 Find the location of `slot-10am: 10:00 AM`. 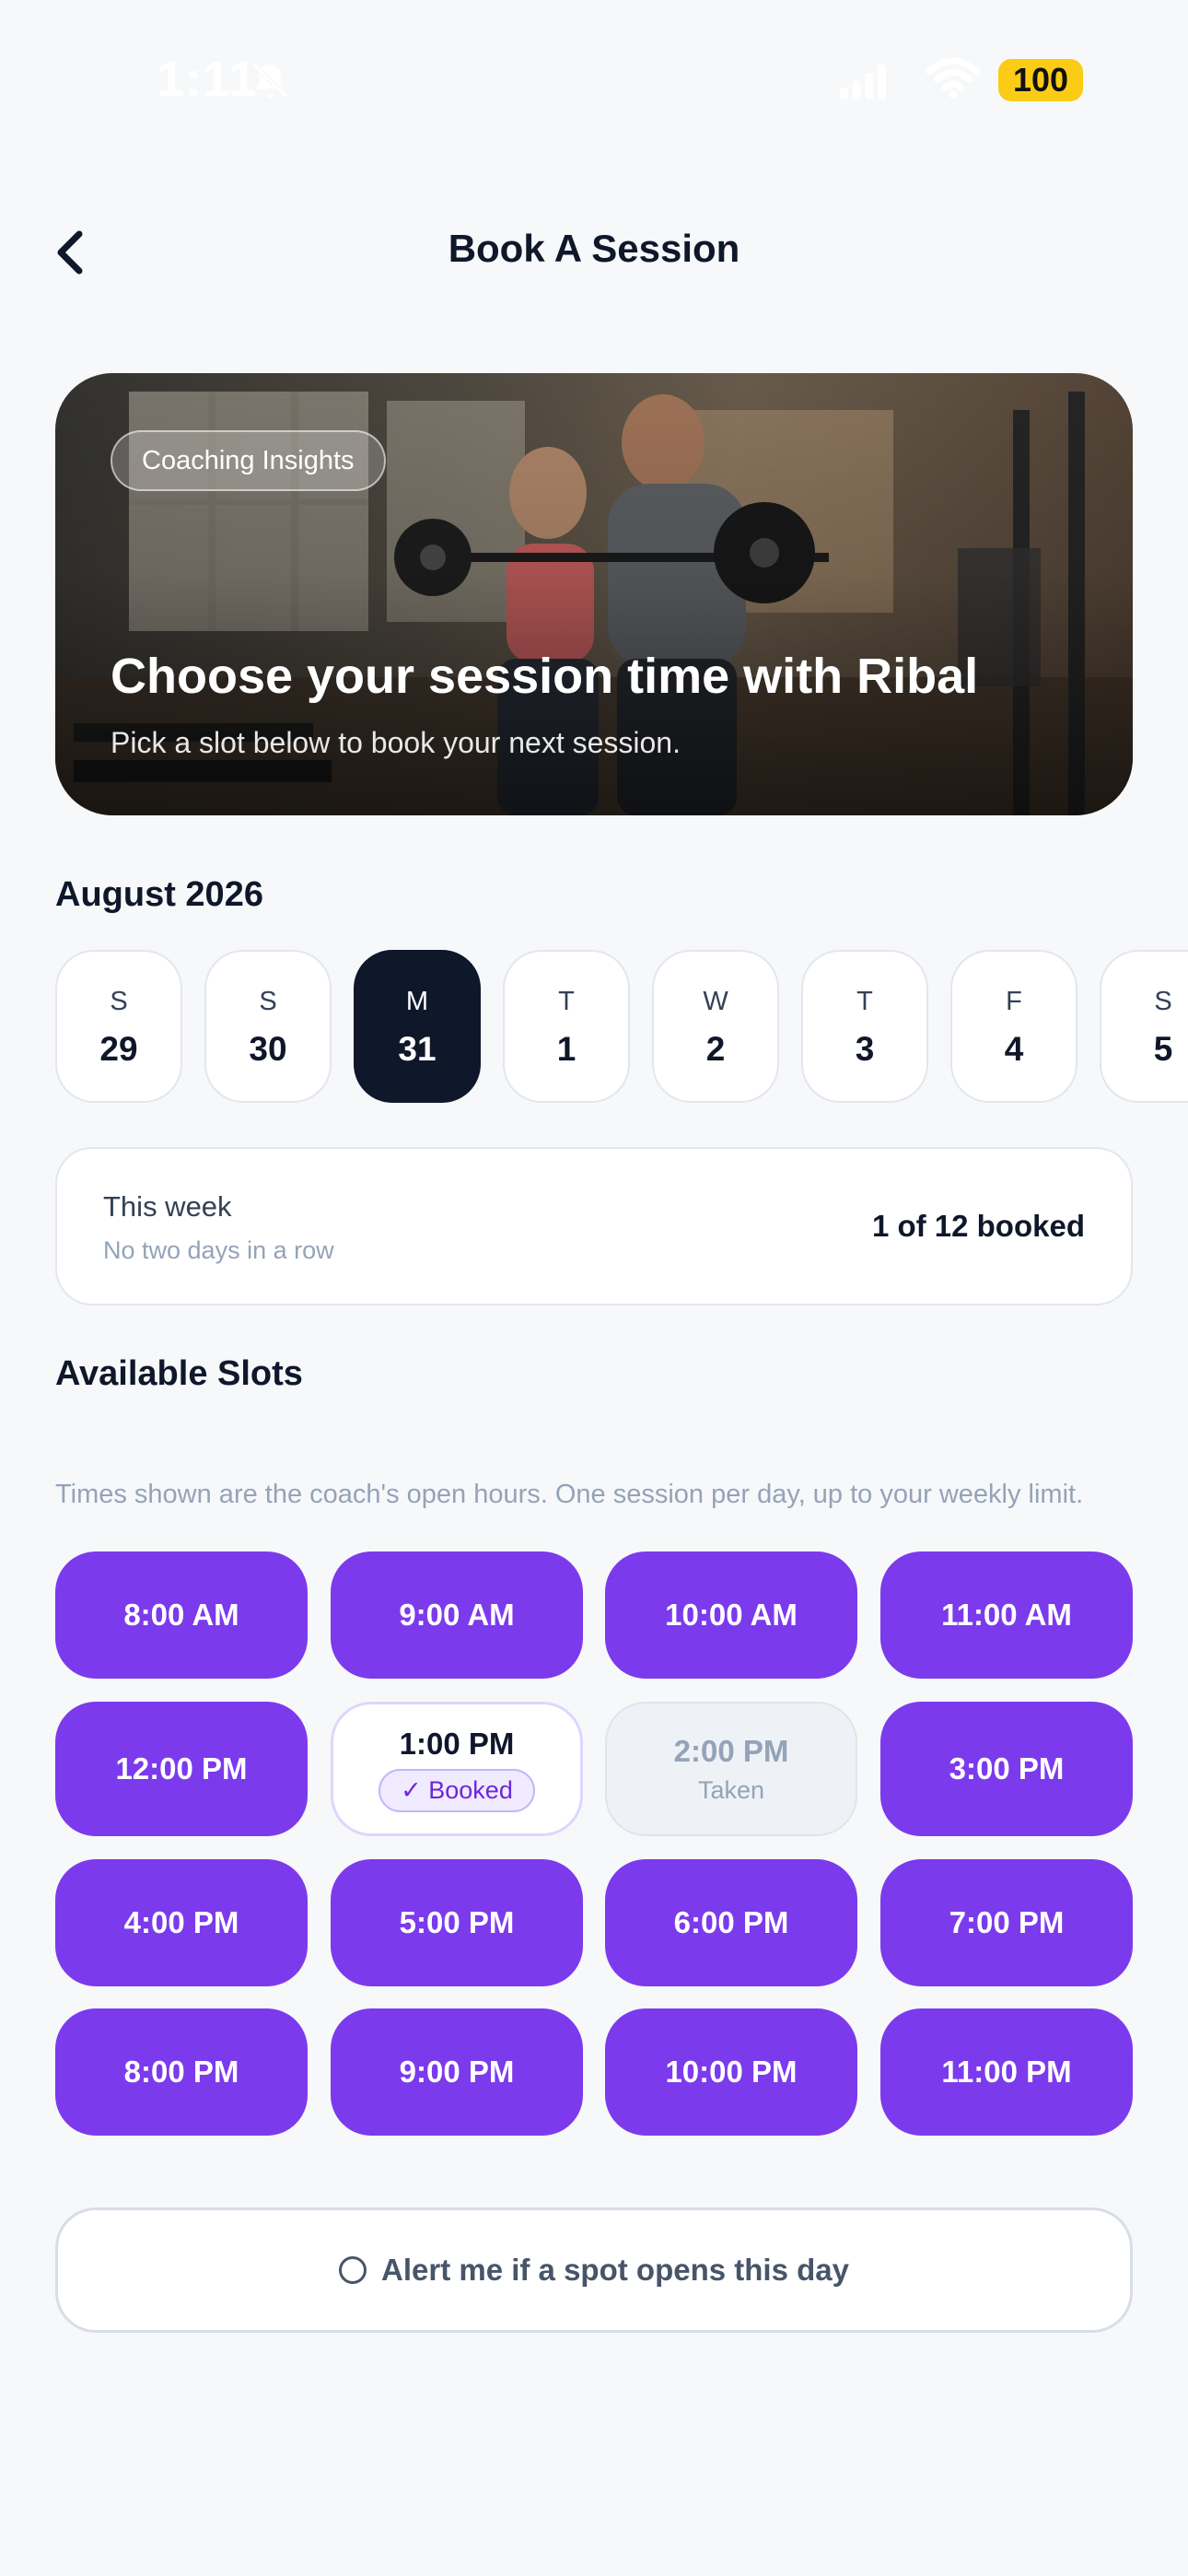

slot-10am: 10:00 AM is located at coordinates (731, 1615).